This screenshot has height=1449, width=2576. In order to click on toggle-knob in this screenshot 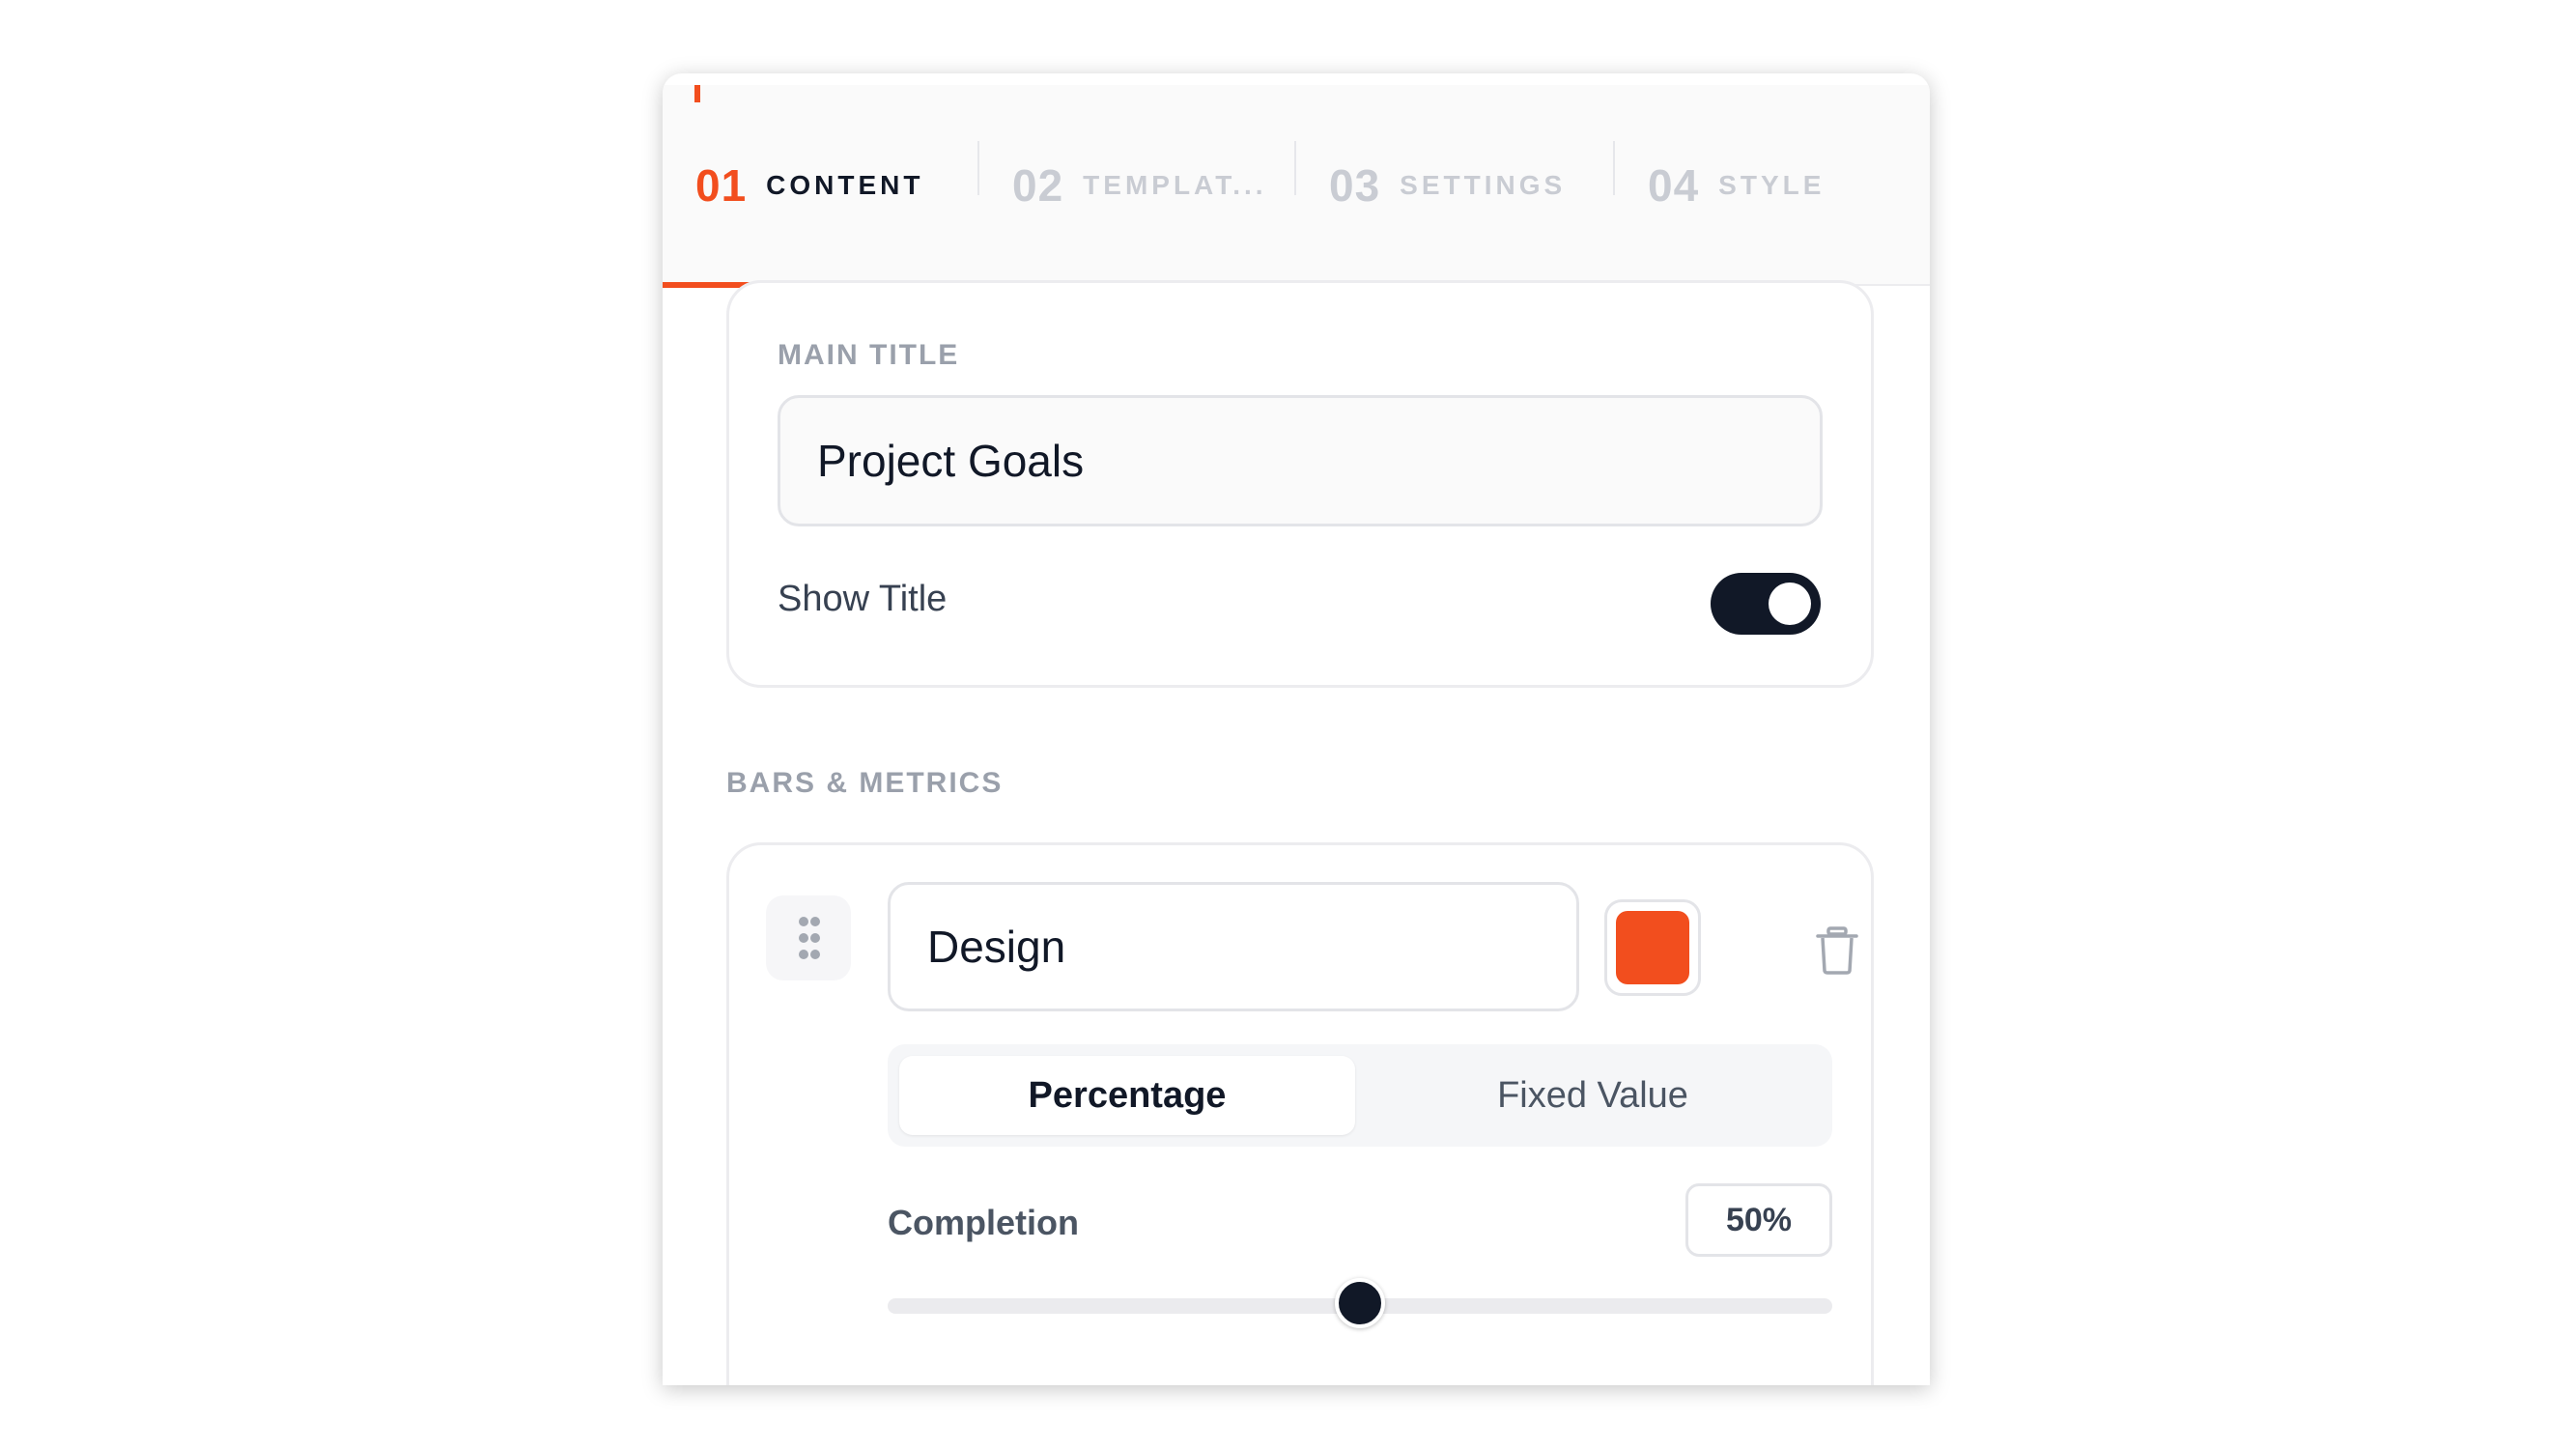, I will do `click(1790, 603)`.